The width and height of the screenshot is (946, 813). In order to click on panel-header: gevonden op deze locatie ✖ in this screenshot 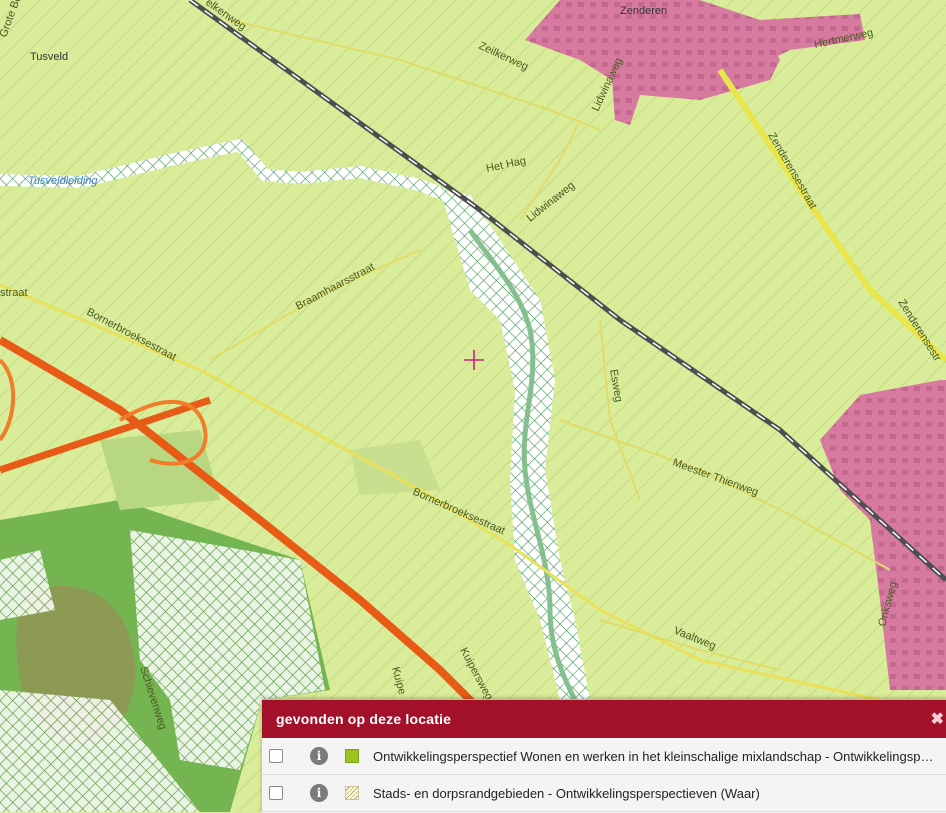, I will do `click(604, 719)`.